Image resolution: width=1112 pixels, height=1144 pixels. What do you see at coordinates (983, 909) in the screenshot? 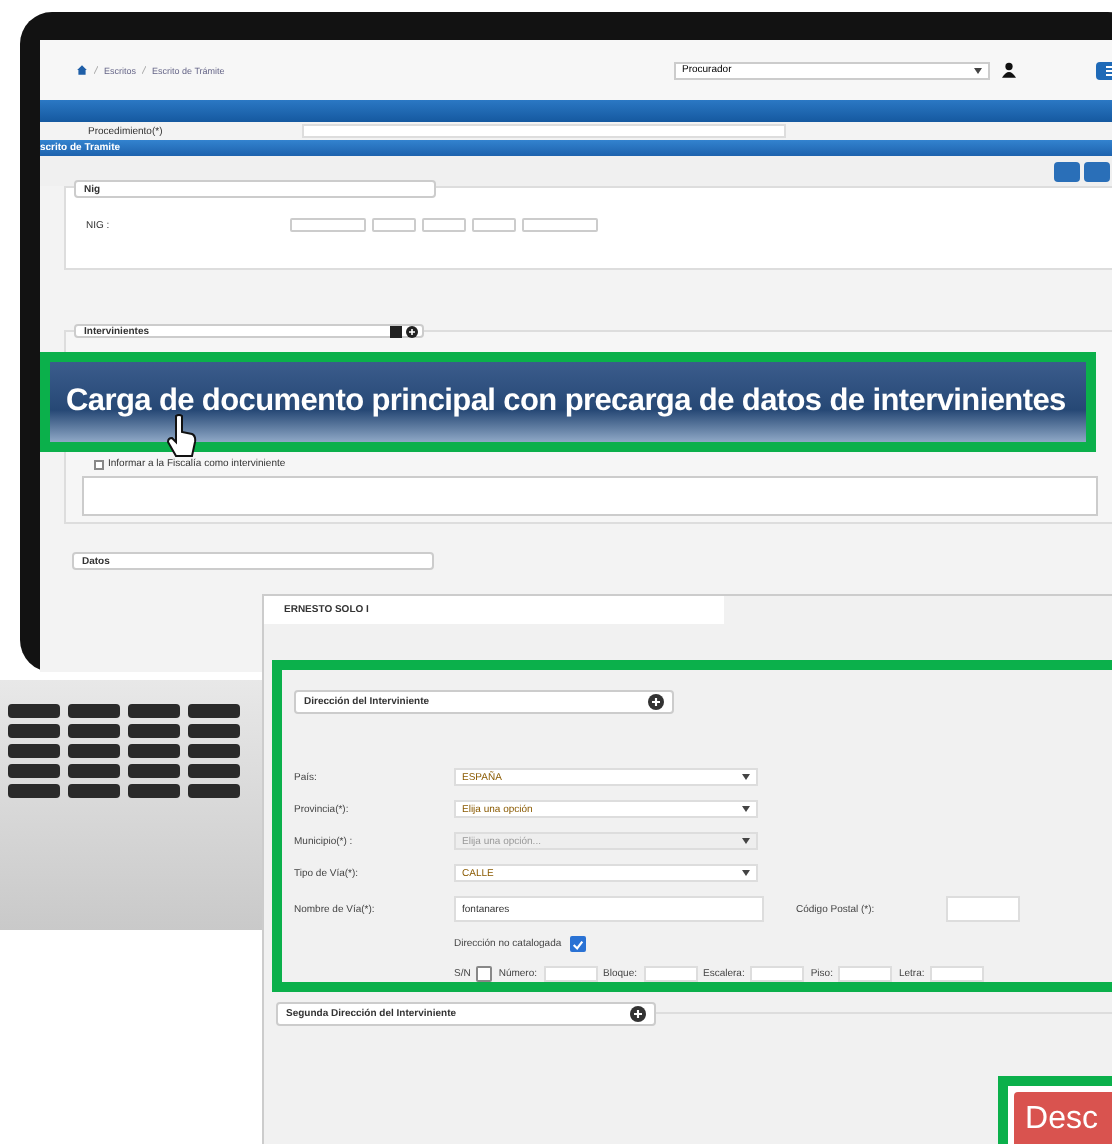
I see `postal-code-field` at bounding box center [983, 909].